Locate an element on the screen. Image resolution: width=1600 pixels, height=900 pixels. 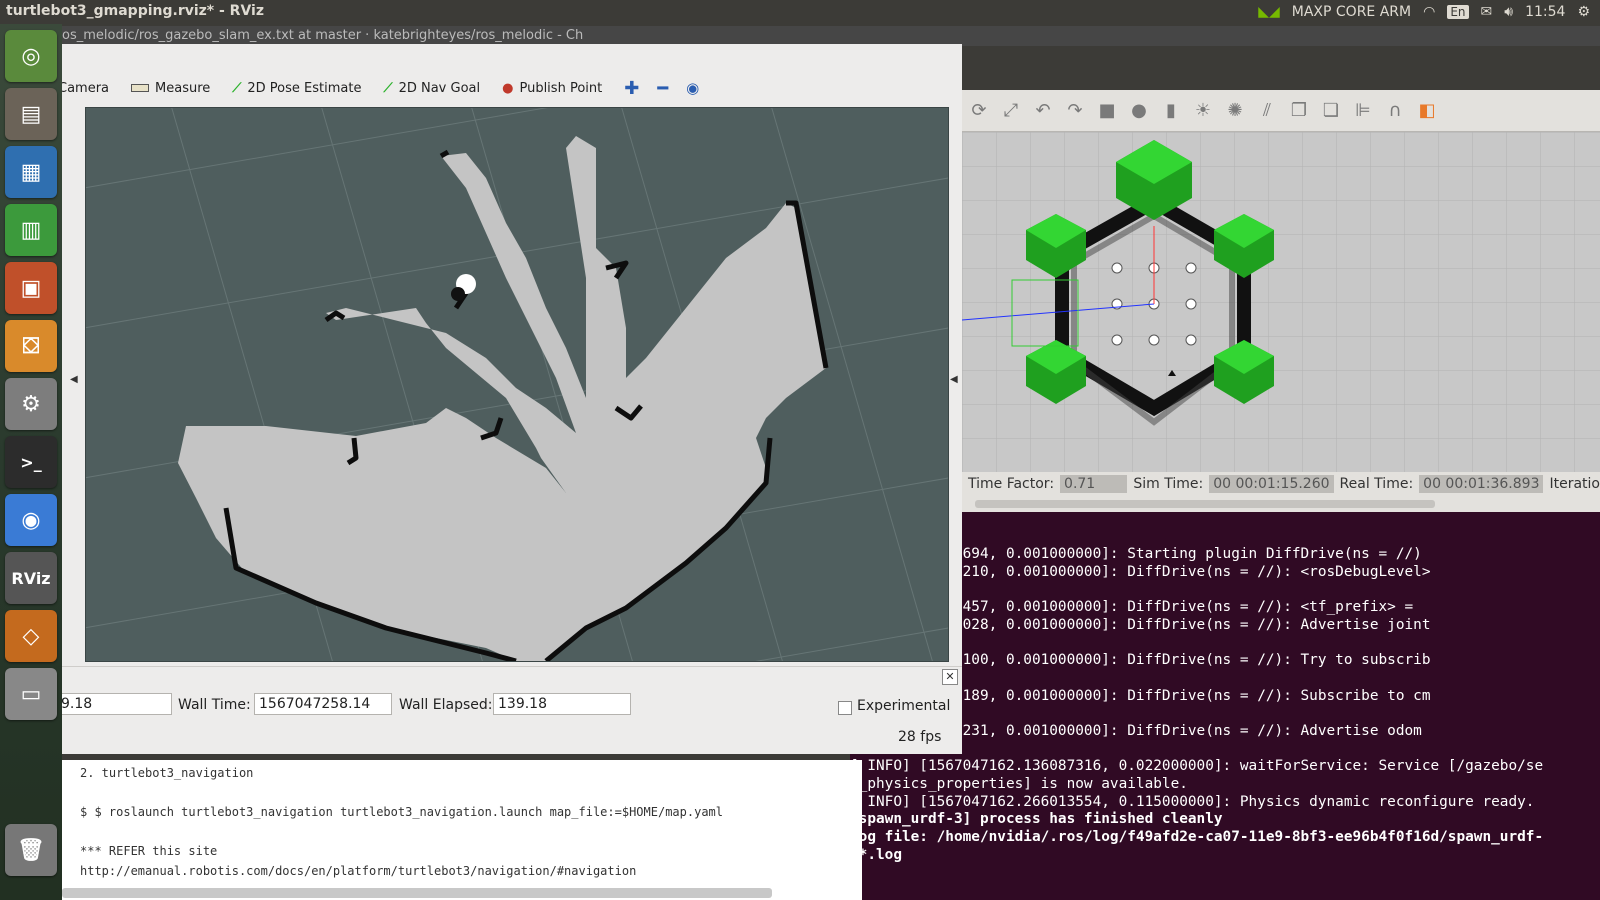
gazebo-icon: ◇ is located at coordinates (31, 636).